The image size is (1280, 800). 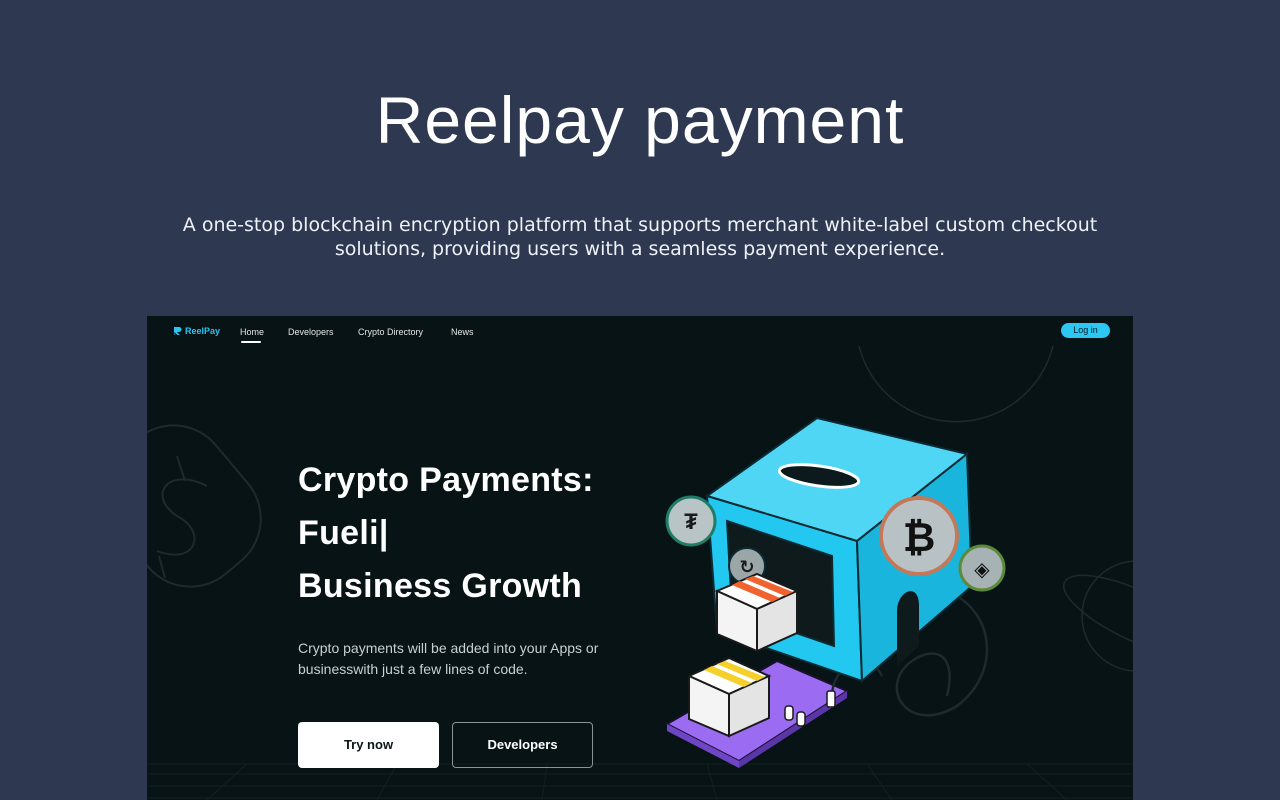 I want to click on binance-coin-icon: ◈, so click(x=982, y=568).